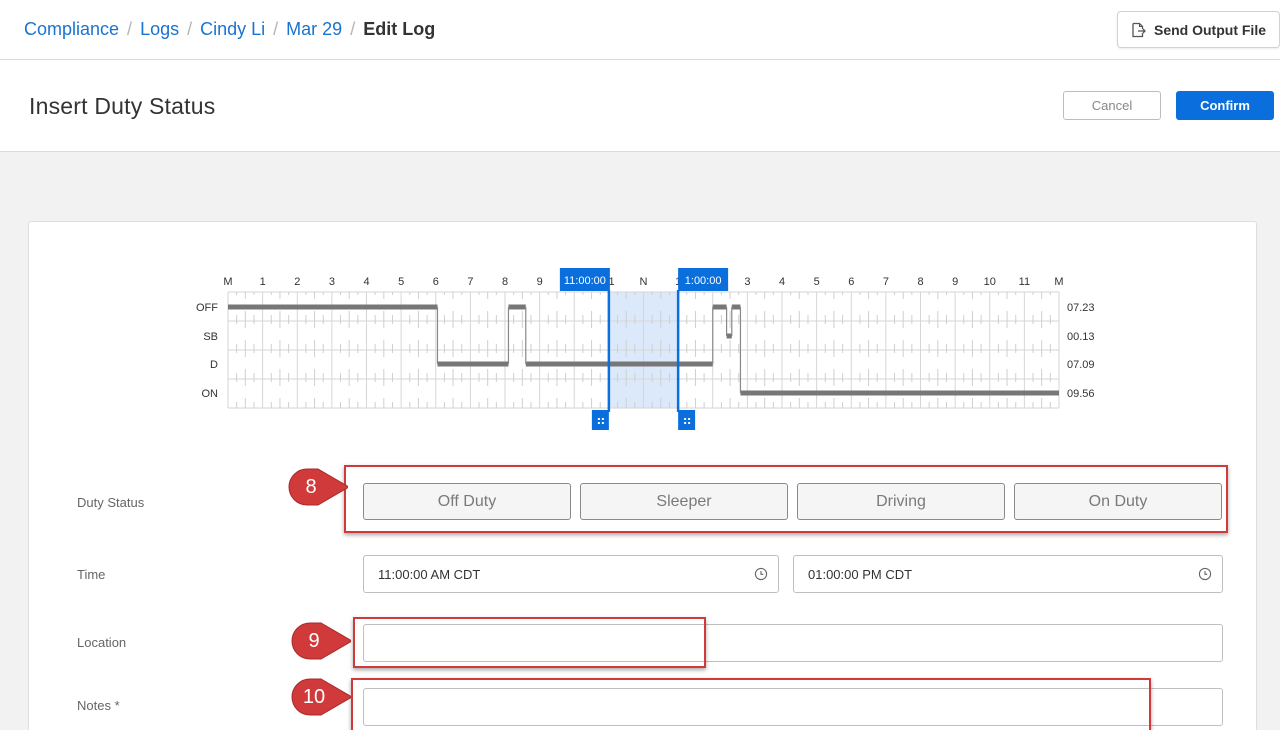  Describe the element at coordinates (1112, 105) in the screenshot. I see `cancel-button: Cancel` at that location.